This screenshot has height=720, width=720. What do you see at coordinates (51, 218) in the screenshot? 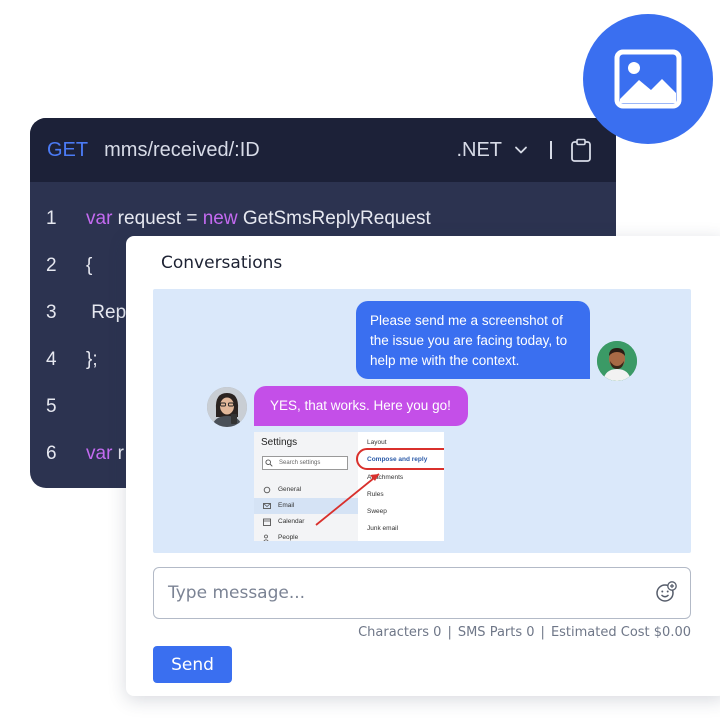
I see `line-number: 1` at bounding box center [51, 218].